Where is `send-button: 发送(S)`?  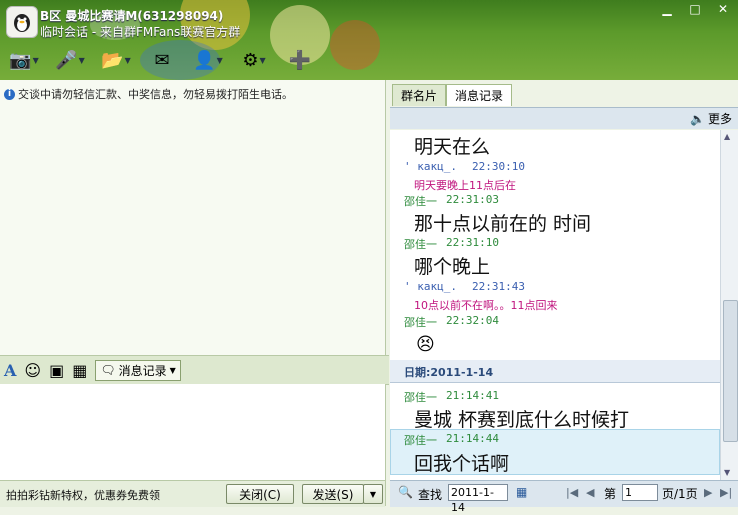 send-button: 发送(S) is located at coordinates (333, 494).